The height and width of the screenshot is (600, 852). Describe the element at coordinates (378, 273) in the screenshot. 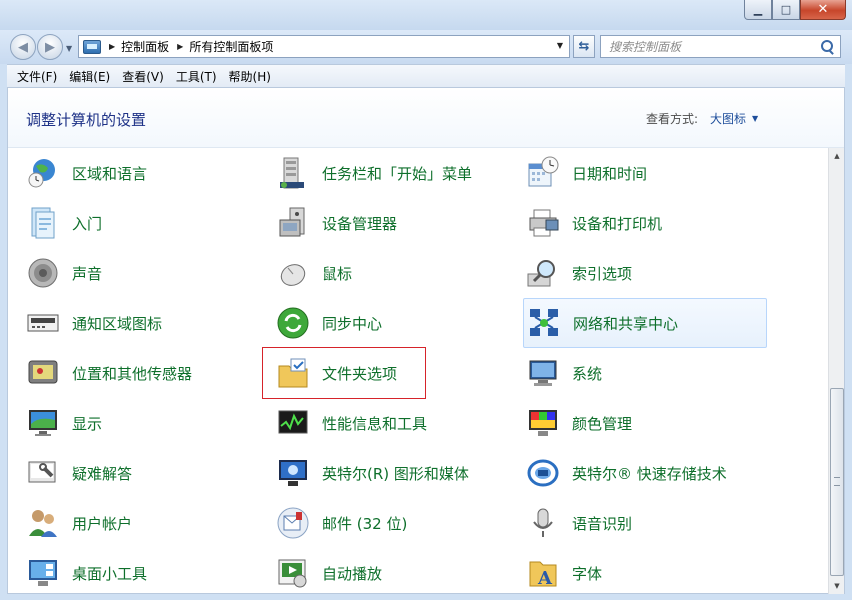

I see `item-mouse: 鼠标` at that location.